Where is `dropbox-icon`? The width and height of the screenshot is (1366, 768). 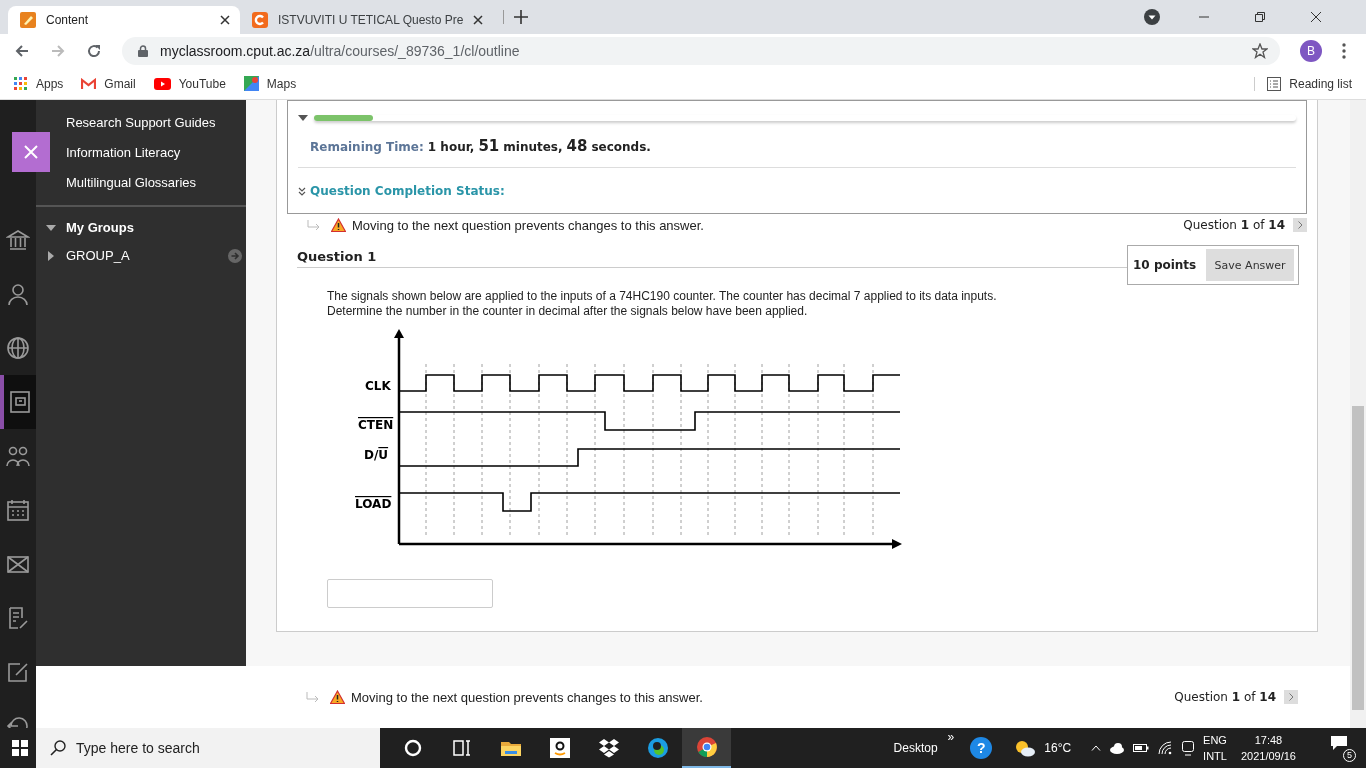
dropbox-icon is located at coordinates (608, 748).